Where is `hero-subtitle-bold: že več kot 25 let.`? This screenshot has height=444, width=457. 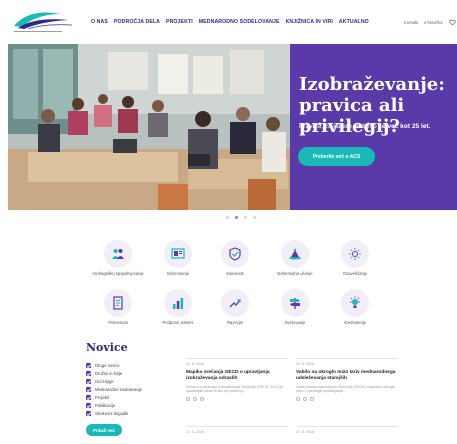
hero-subtitle-bold: že več kot 25 let. is located at coordinates (404, 126).